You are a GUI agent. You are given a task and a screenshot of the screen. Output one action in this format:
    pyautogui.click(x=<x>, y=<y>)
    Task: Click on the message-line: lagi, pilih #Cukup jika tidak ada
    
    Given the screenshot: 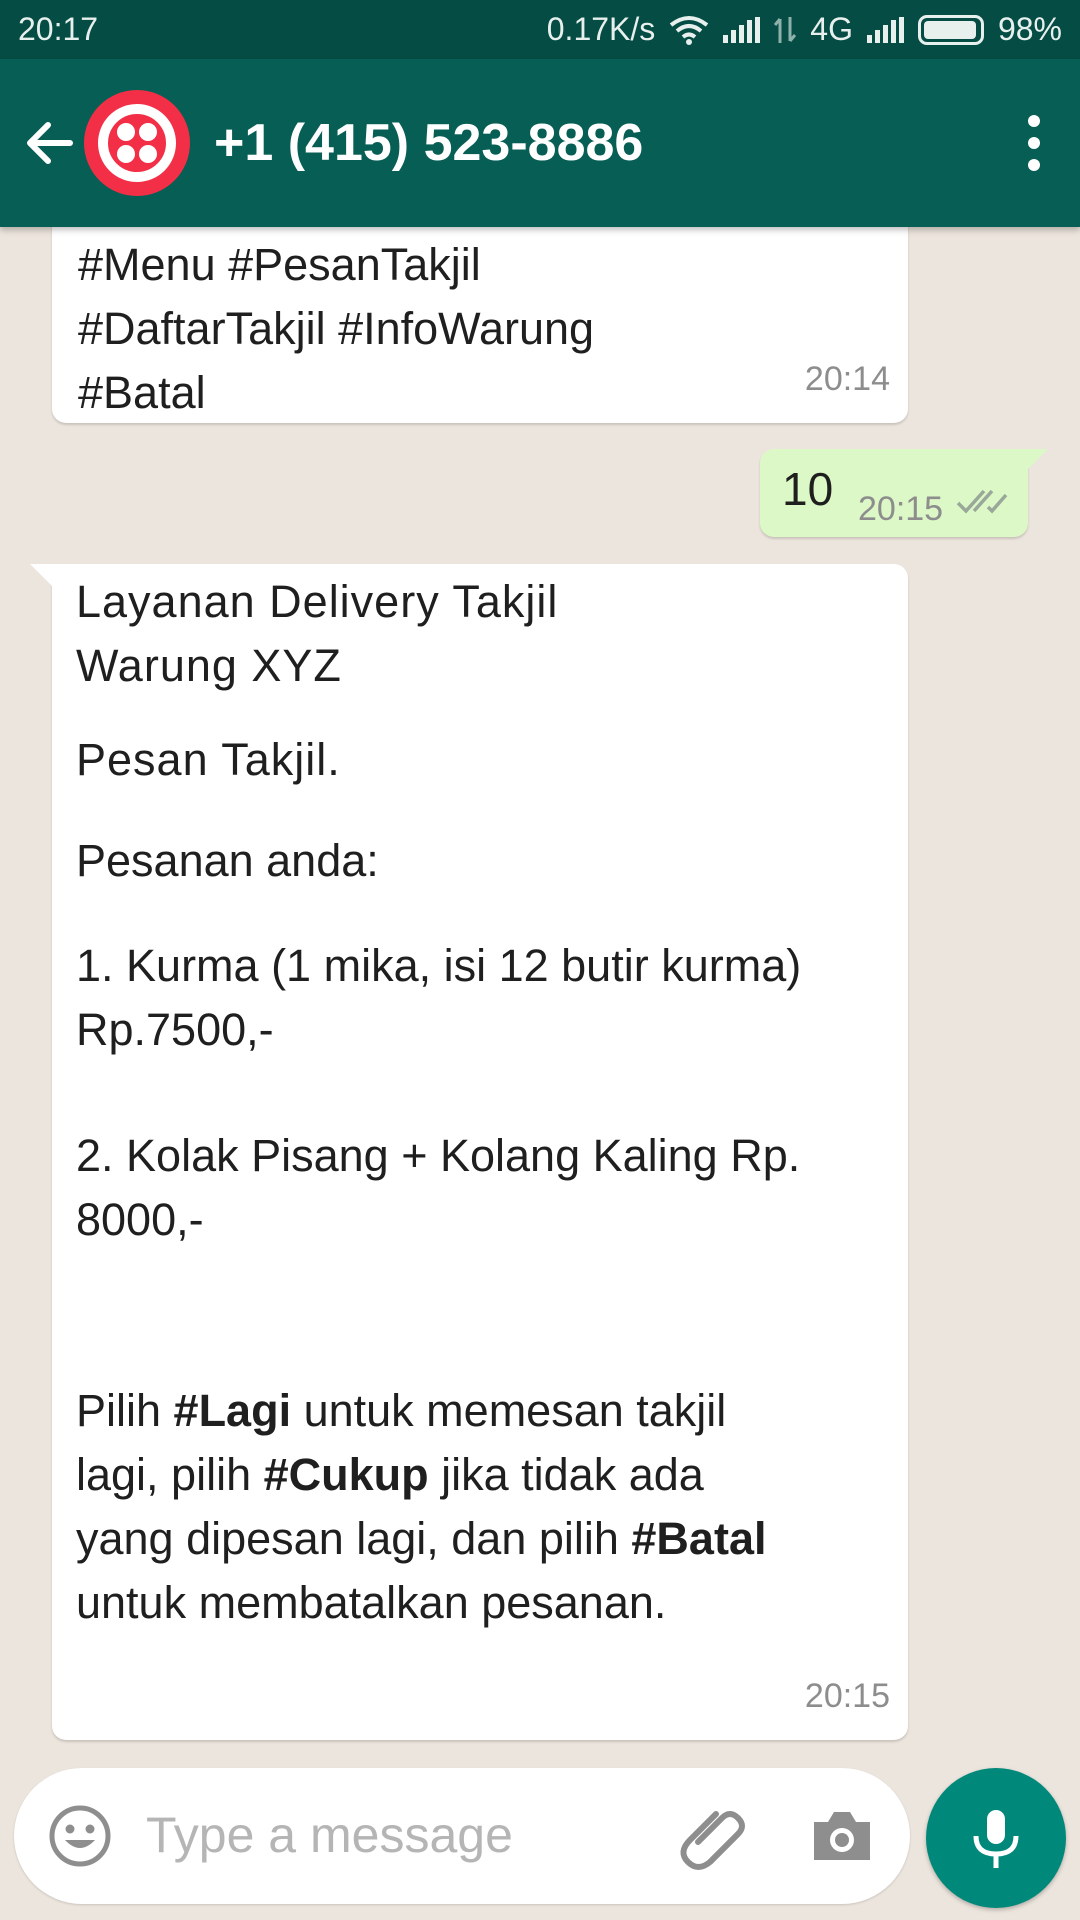 What is the action you would take?
    pyautogui.click(x=390, y=1474)
    